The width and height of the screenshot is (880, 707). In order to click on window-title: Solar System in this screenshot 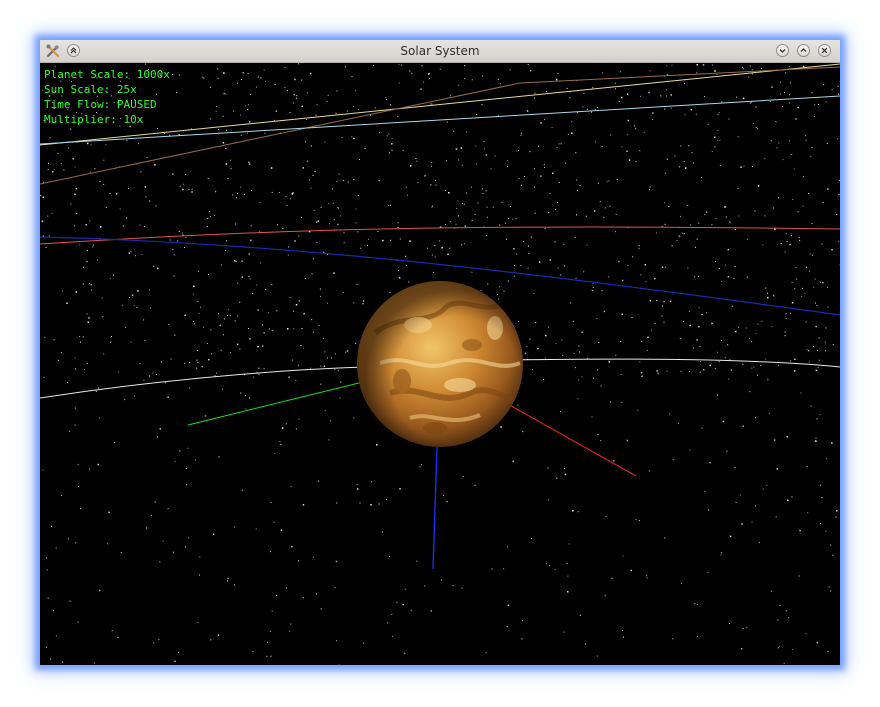, I will do `click(440, 51)`.